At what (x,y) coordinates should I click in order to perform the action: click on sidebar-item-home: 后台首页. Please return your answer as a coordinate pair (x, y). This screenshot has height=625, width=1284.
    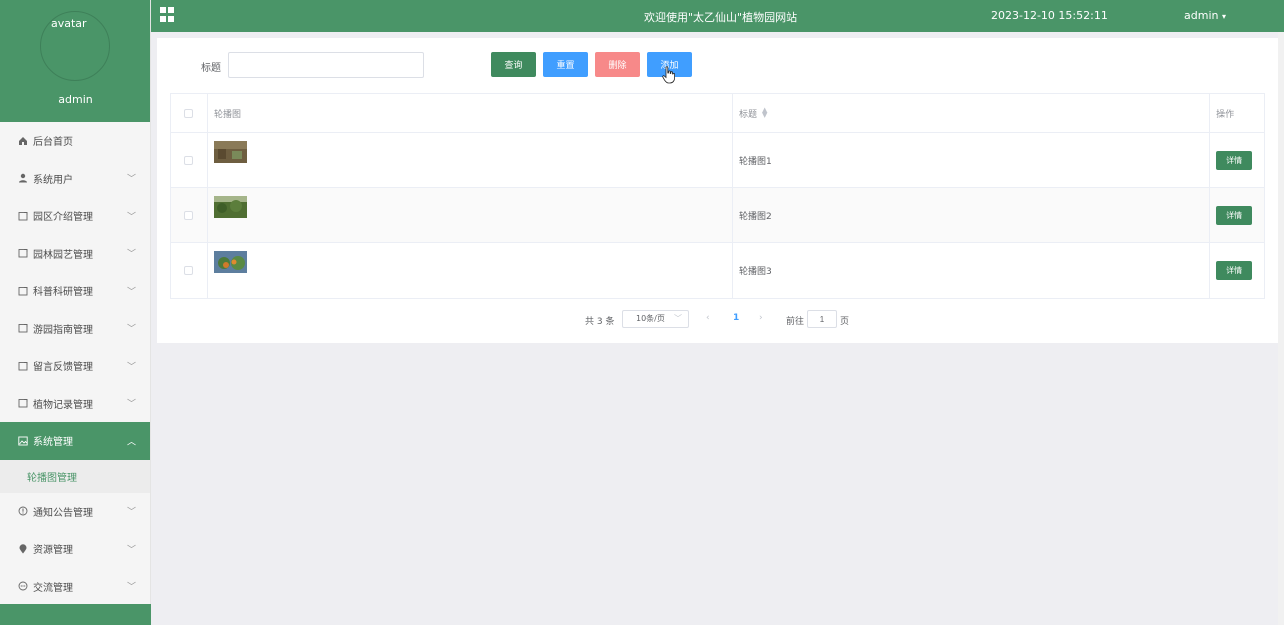
    Looking at the image, I should click on (75, 141).